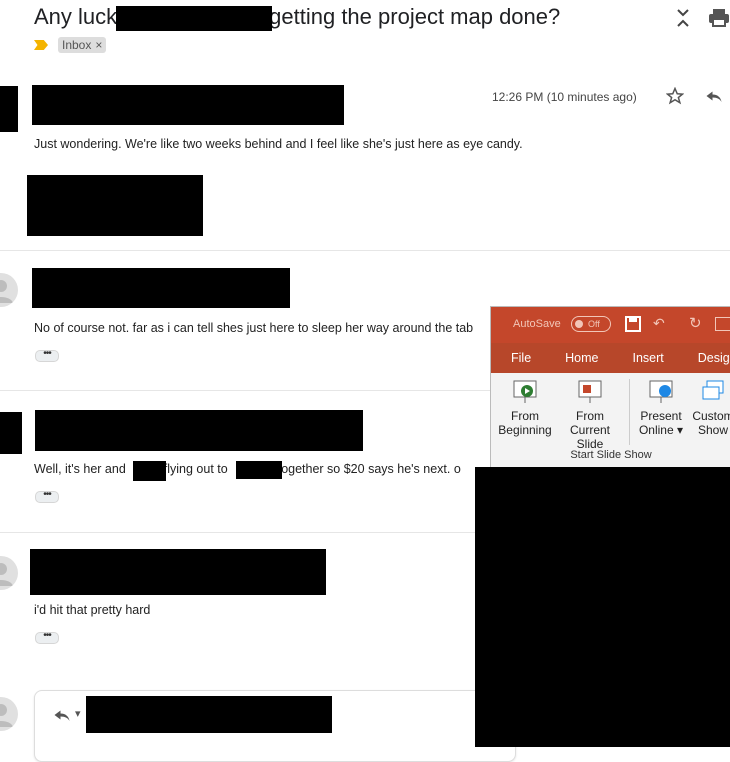  Describe the element at coordinates (194, 18) in the screenshot. I see `redaction-box` at that location.